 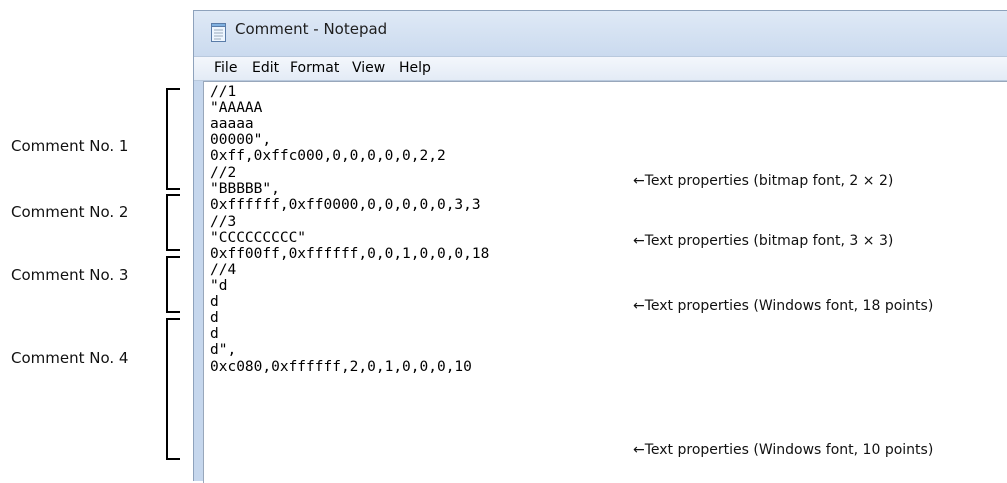 What do you see at coordinates (70, 358) in the screenshot?
I see `comment-label-4: Comment No. 4` at bounding box center [70, 358].